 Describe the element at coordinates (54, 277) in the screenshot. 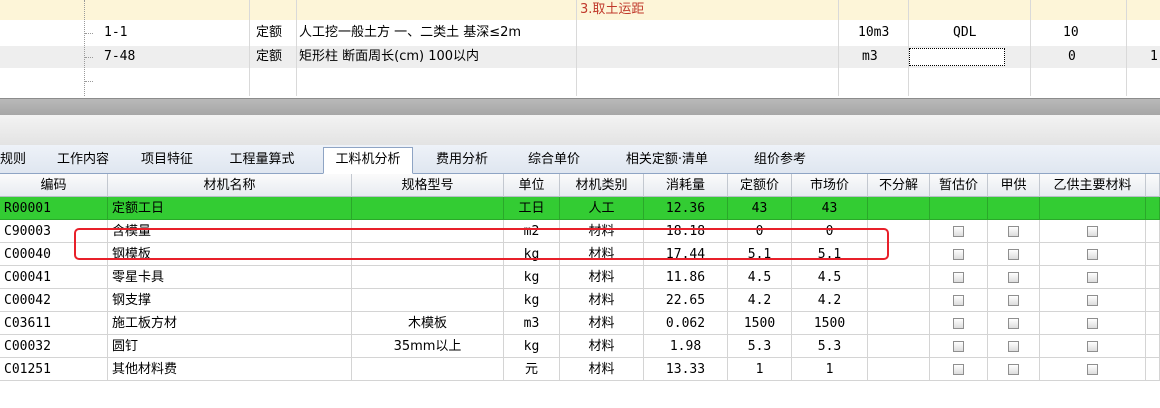

I see `cell-code: C00041` at that location.